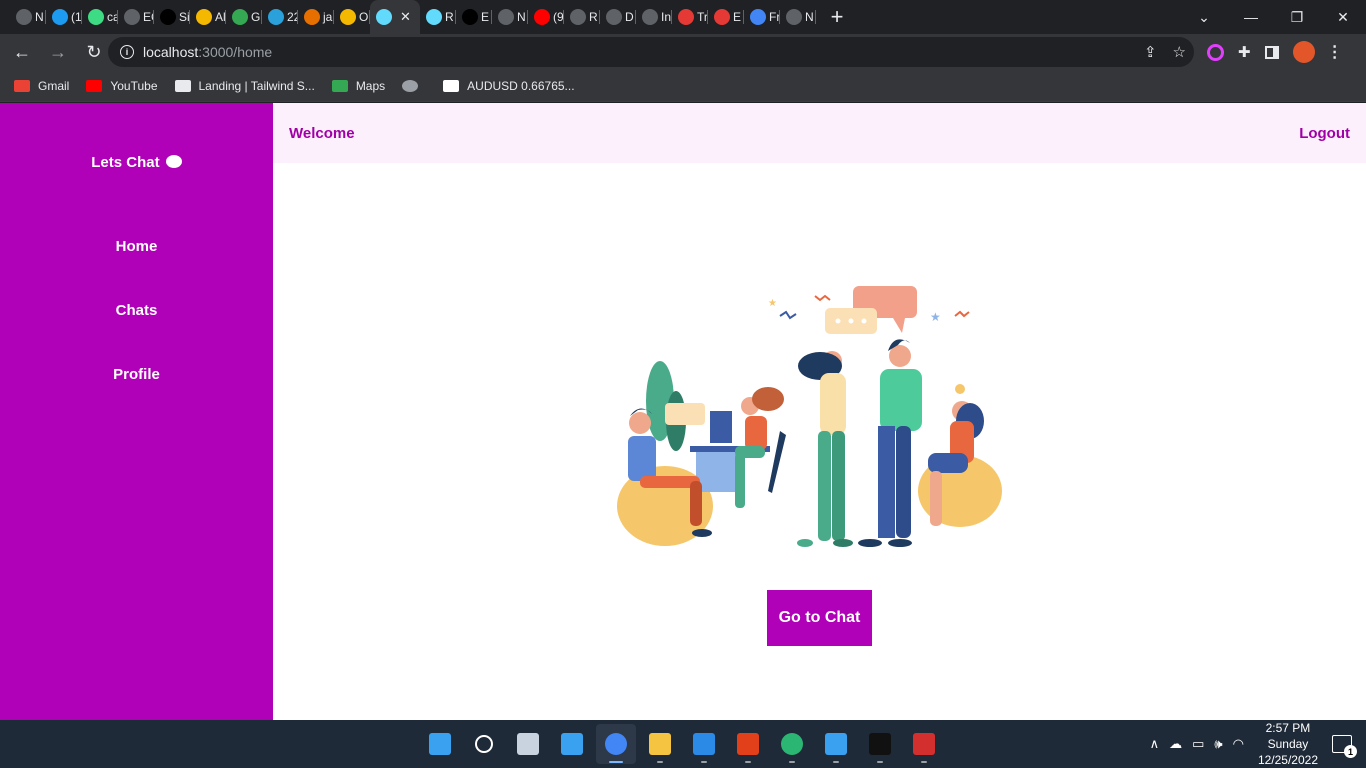  Describe the element at coordinates (1324, 133) in the screenshot. I see `logout-link: Logout` at that location.